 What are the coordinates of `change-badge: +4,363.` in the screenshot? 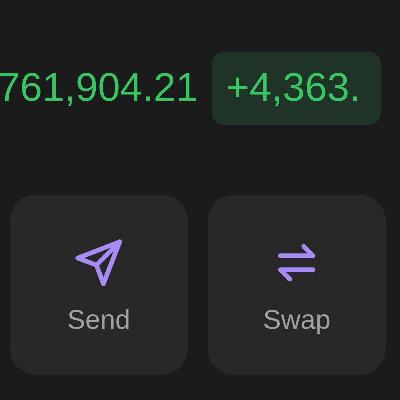 It's located at (296, 88).